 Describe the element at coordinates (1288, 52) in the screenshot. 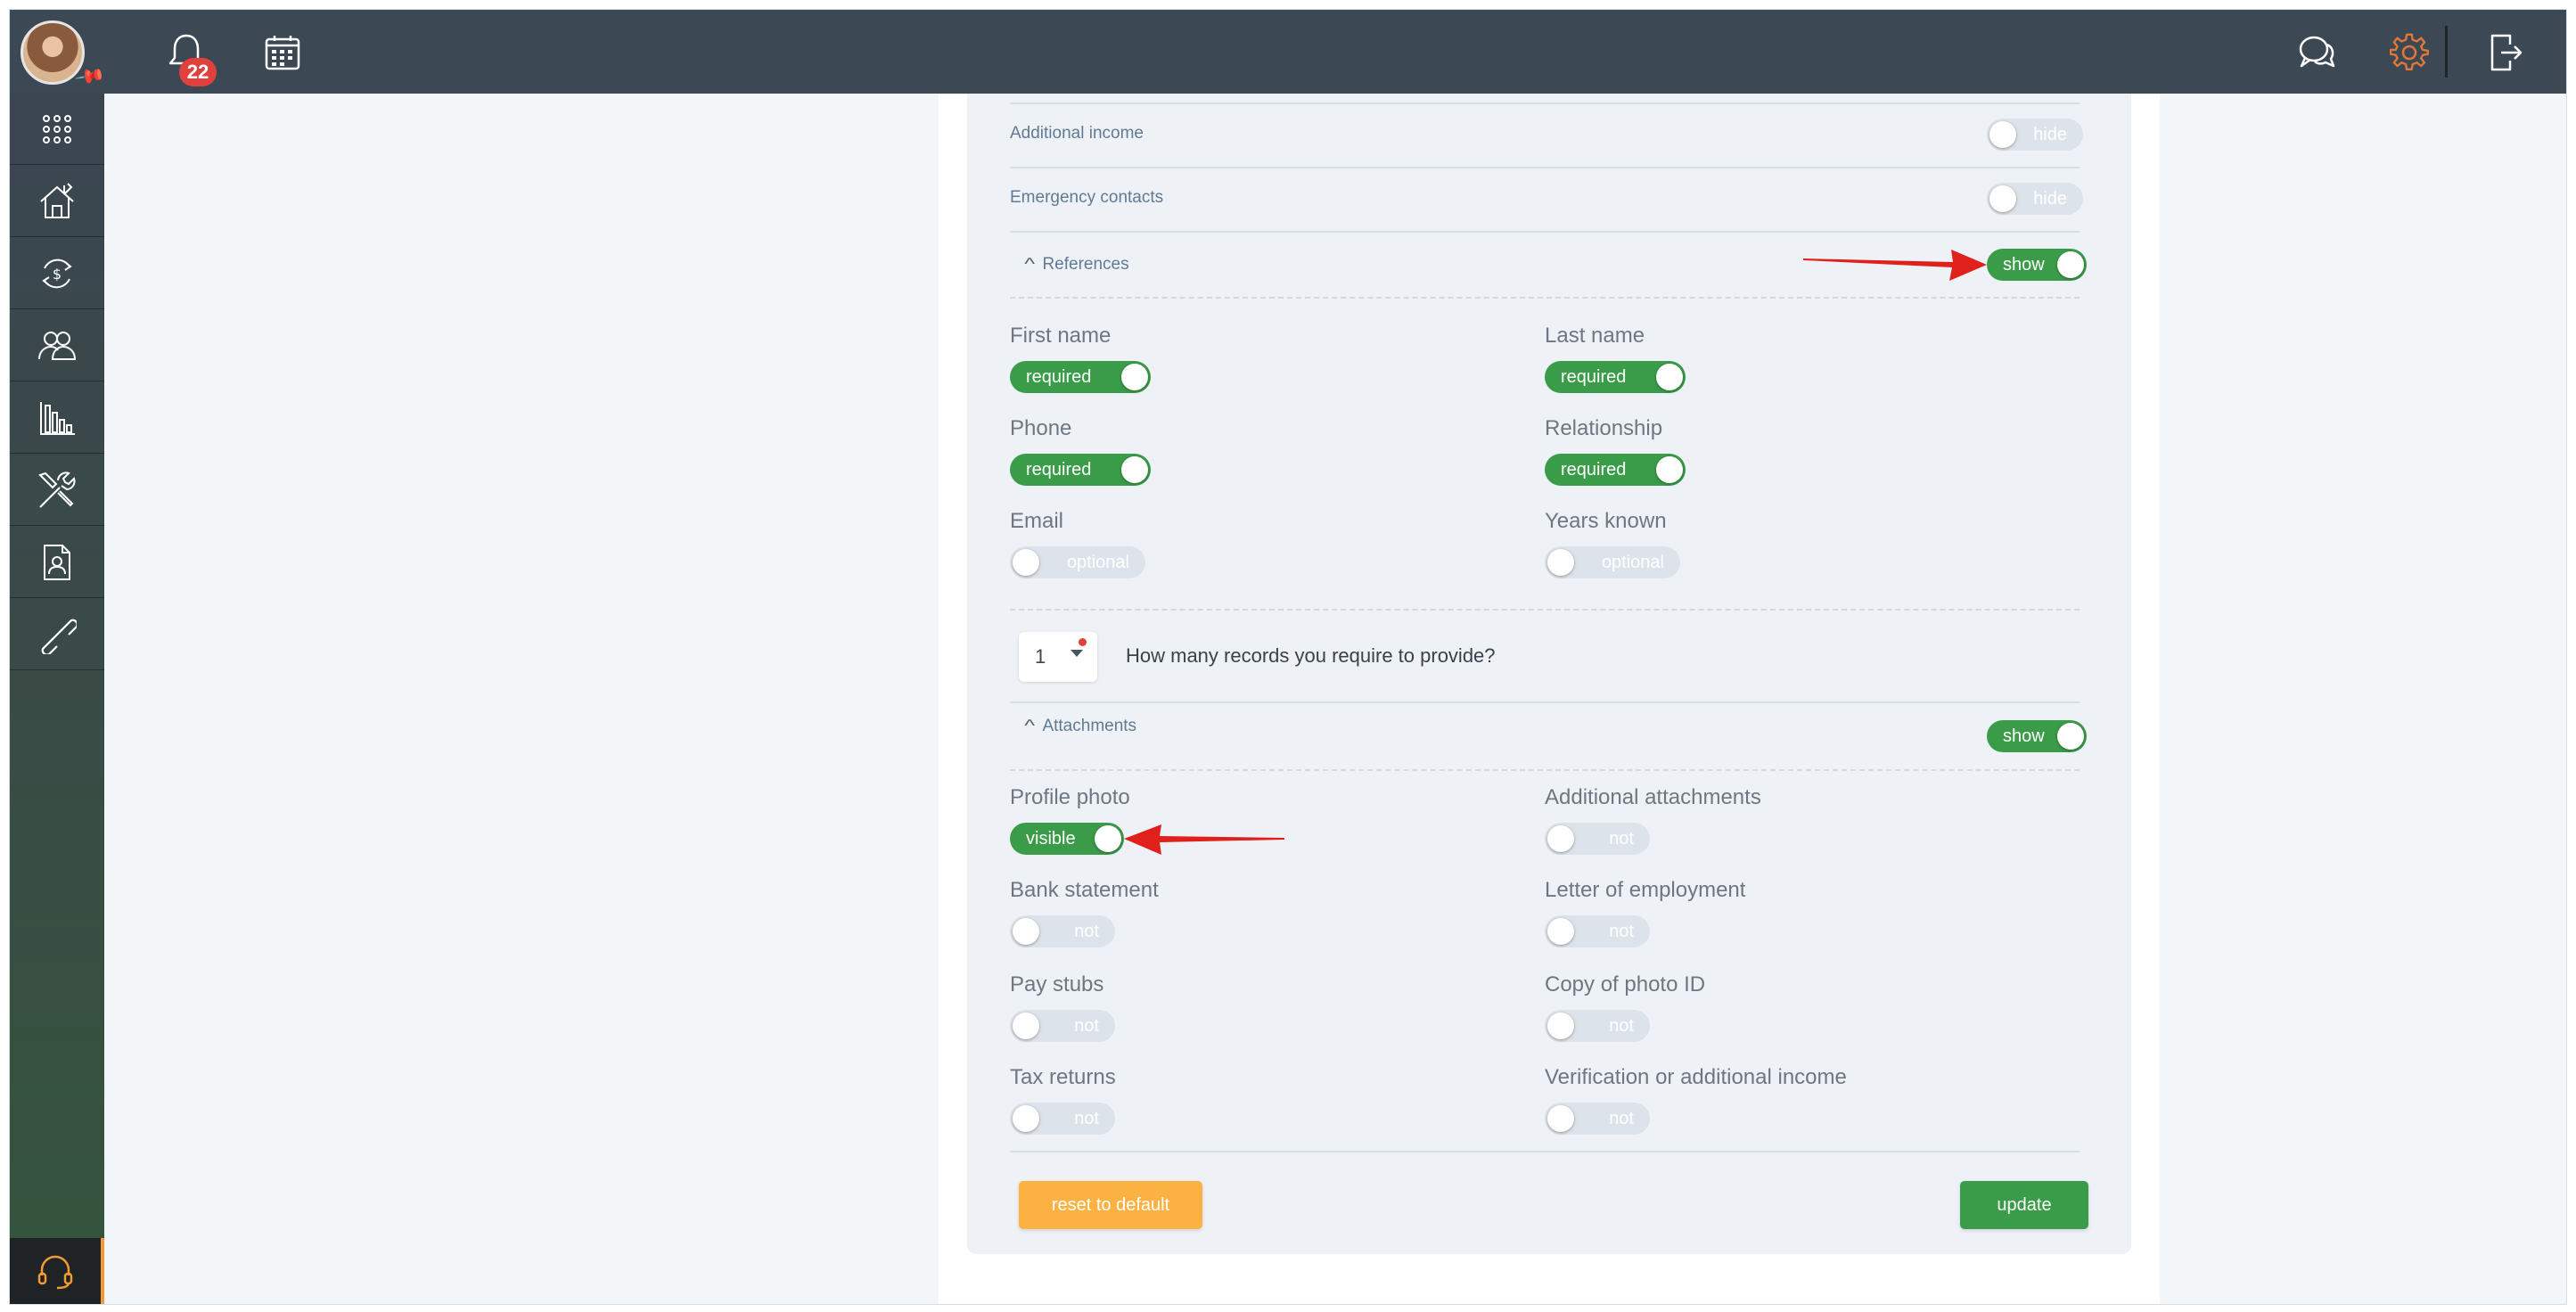

I see `top-bar: 📌 22` at that location.